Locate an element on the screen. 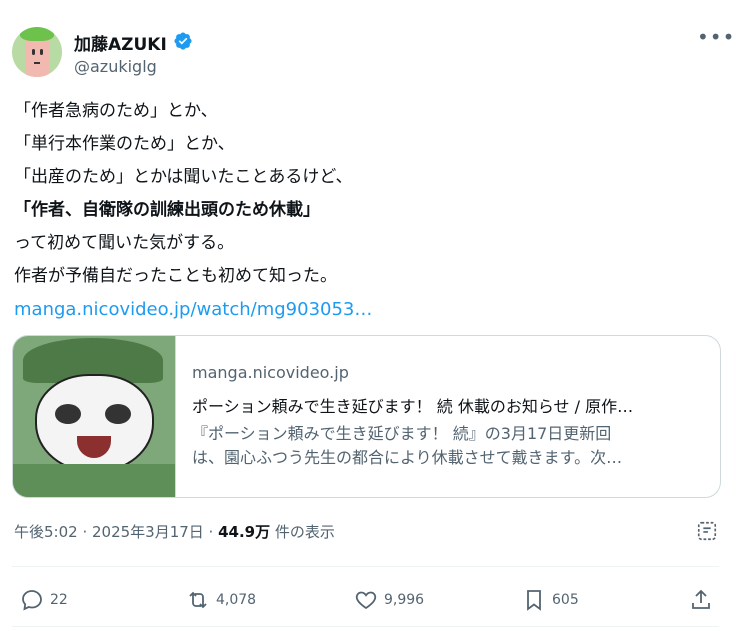 The width and height of the screenshot is (736, 631). thumbnail-uniform is located at coordinates (94, 480).